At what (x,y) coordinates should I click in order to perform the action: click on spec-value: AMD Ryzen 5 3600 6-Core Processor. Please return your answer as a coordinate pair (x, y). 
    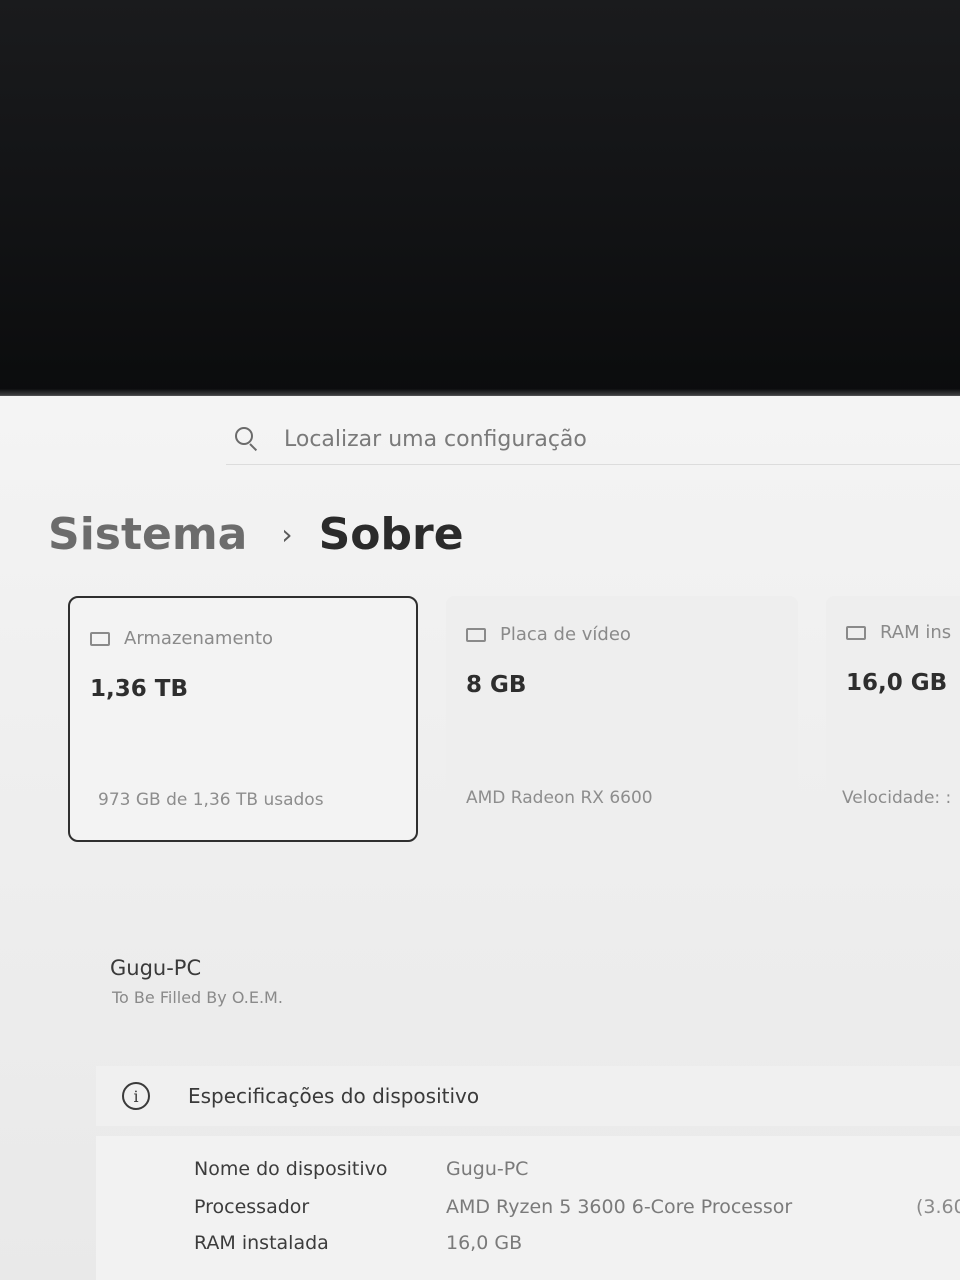
    Looking at the image, I should click on (619, 1207).